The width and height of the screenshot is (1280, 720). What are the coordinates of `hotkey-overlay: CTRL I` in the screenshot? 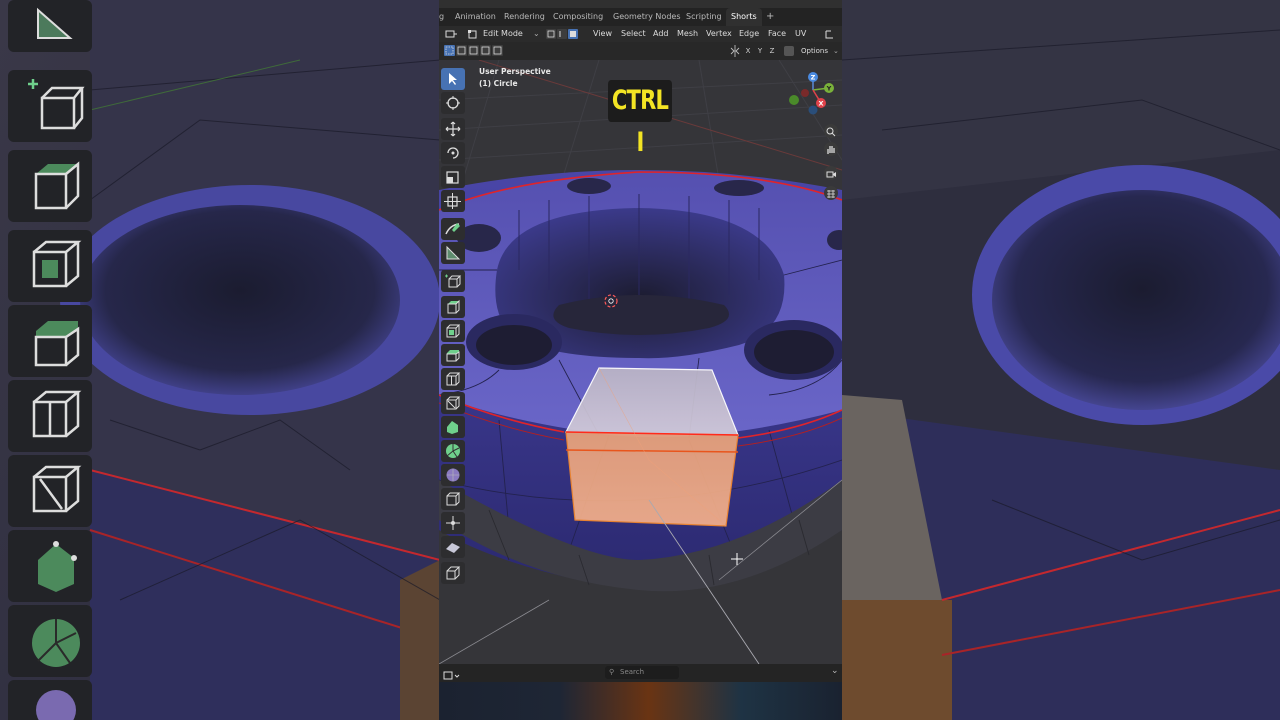 It's located at (640, 119).